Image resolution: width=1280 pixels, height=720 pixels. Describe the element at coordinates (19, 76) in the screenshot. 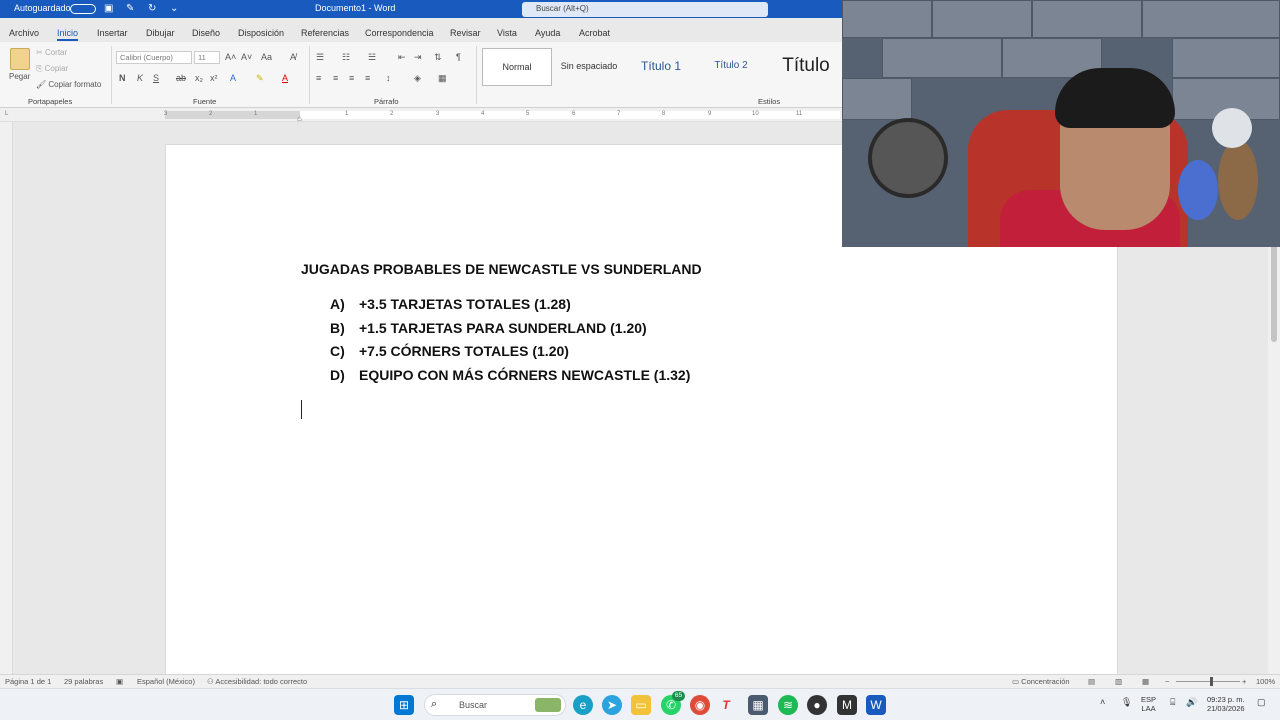

I see `paste-button: Pegar` at that location.